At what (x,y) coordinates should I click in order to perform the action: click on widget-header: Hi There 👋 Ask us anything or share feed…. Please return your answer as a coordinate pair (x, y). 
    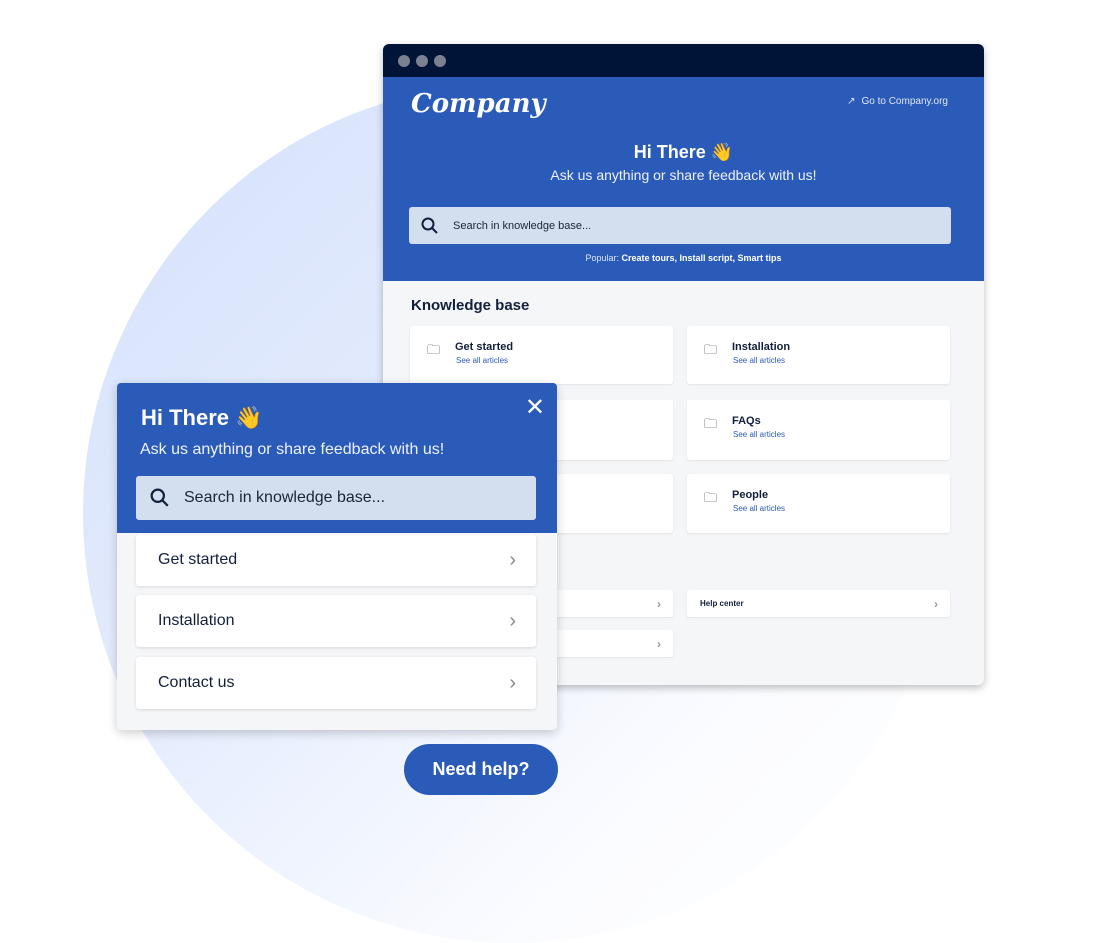
    Looking at the image, I should click on (337, 458).